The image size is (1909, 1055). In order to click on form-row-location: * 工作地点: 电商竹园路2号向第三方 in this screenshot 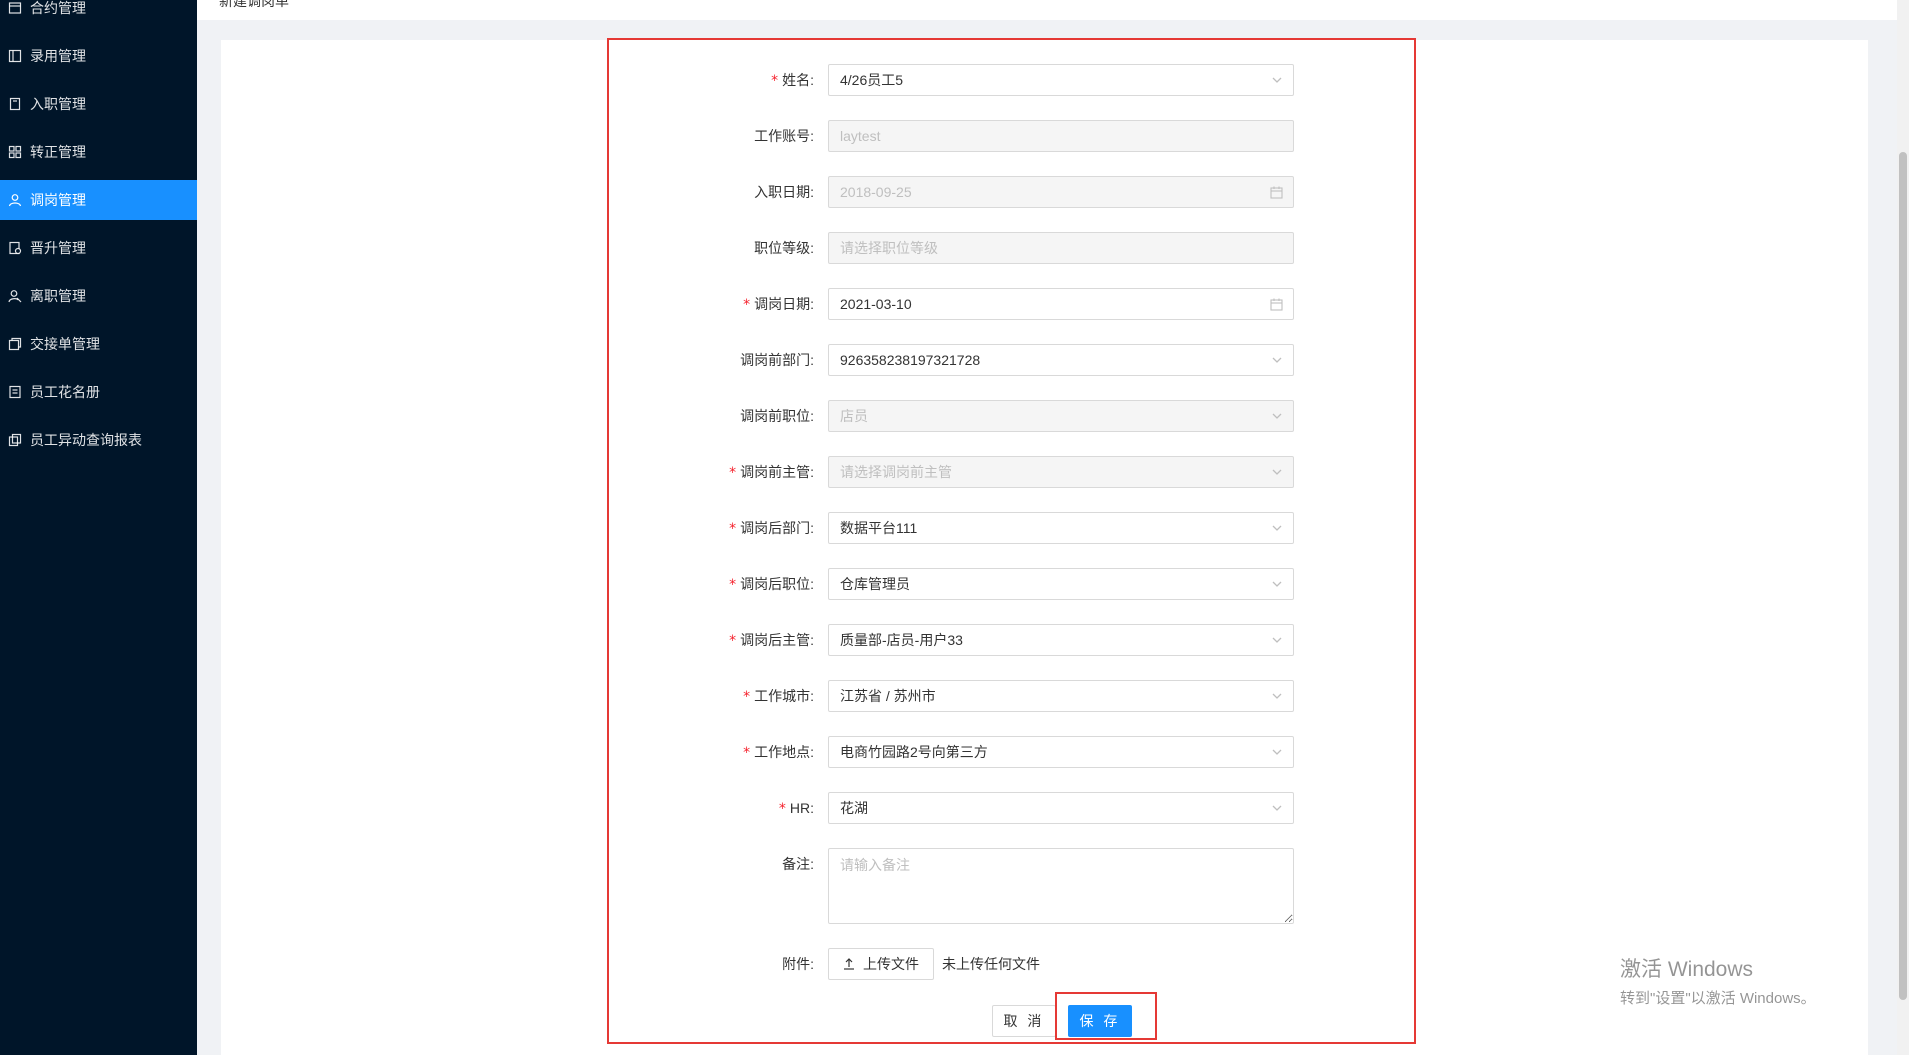, I will do `click(960, 752)`.